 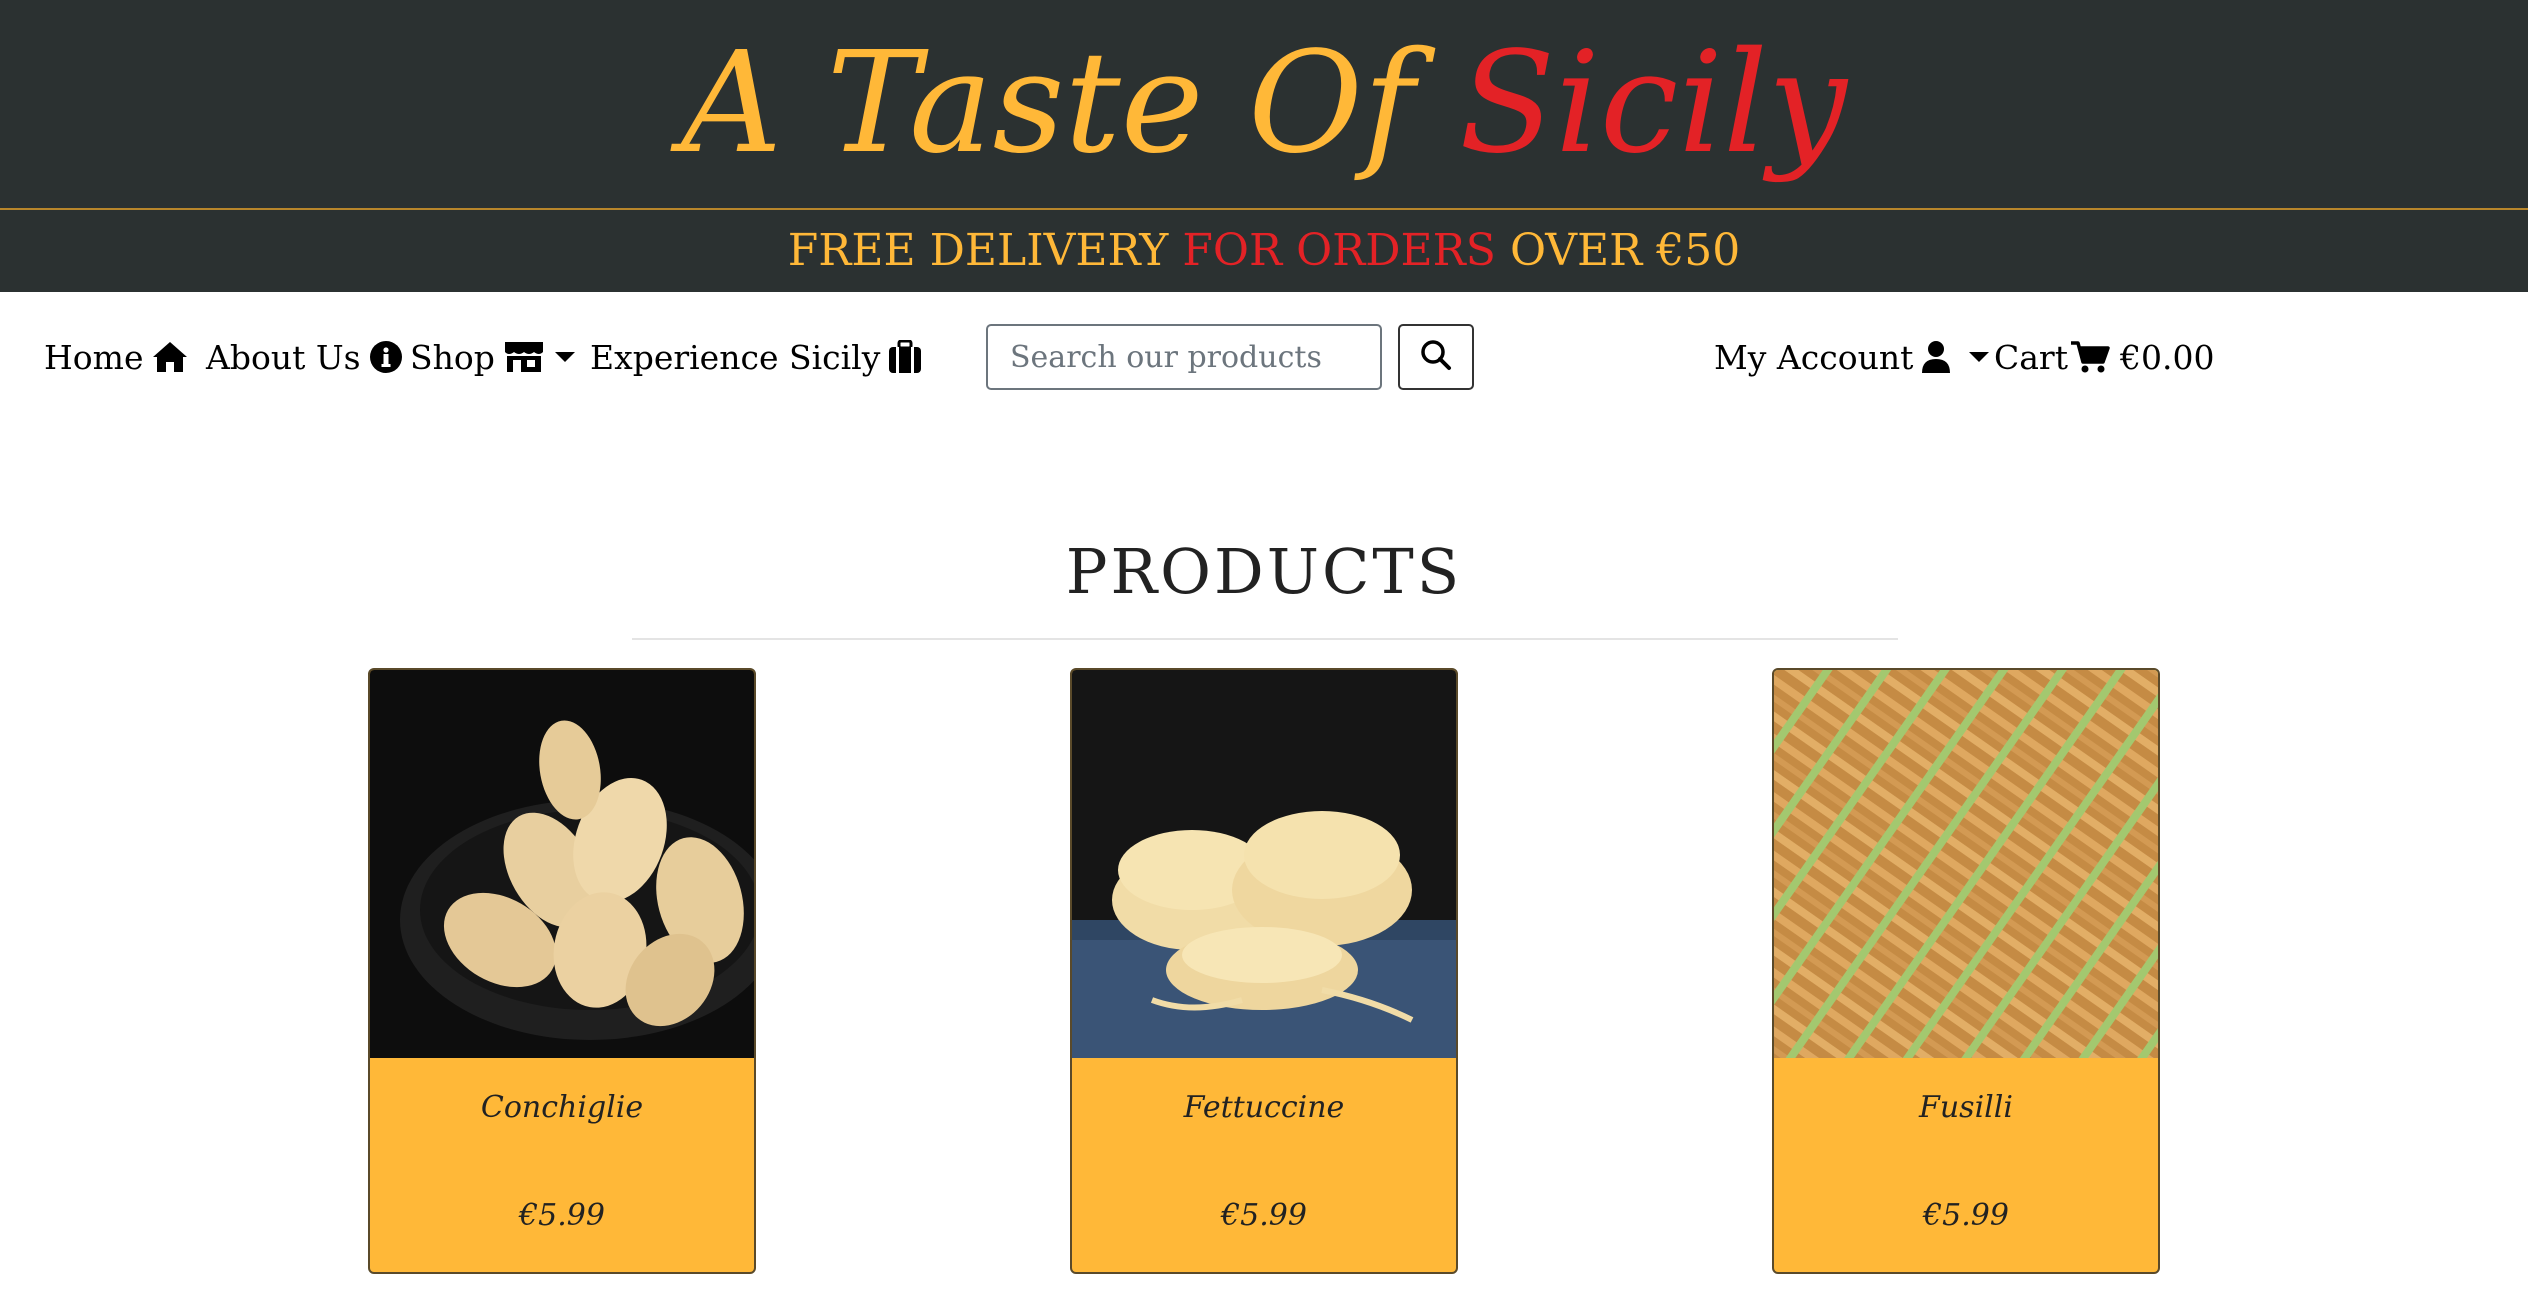 I want to click on banner-part3: OVER €50, so click(x=1625, y=250).